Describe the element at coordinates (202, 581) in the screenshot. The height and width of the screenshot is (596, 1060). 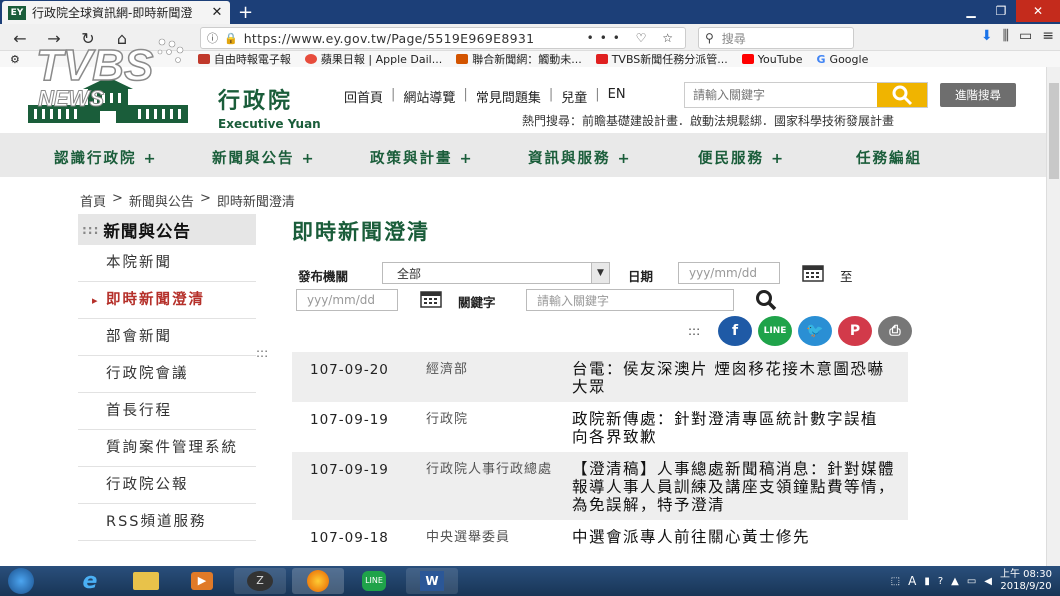
I see `media-player-icon: ▶` at that location.